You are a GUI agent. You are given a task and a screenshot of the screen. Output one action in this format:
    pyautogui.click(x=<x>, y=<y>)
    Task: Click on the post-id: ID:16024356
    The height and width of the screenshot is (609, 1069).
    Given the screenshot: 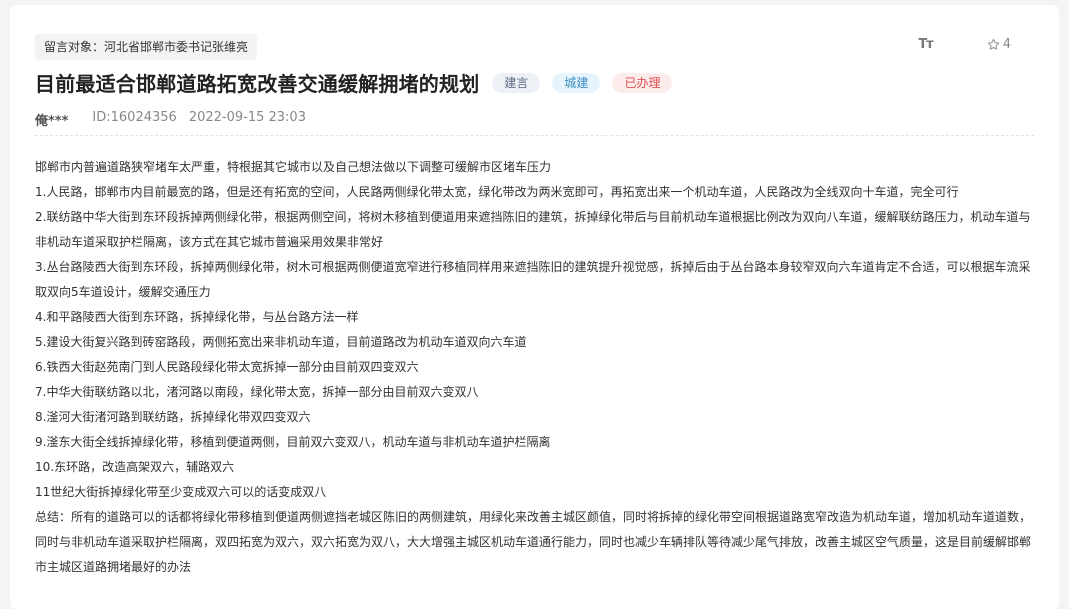 What is the action you would take?
    pyautogui.click(x=134, y=117)
    